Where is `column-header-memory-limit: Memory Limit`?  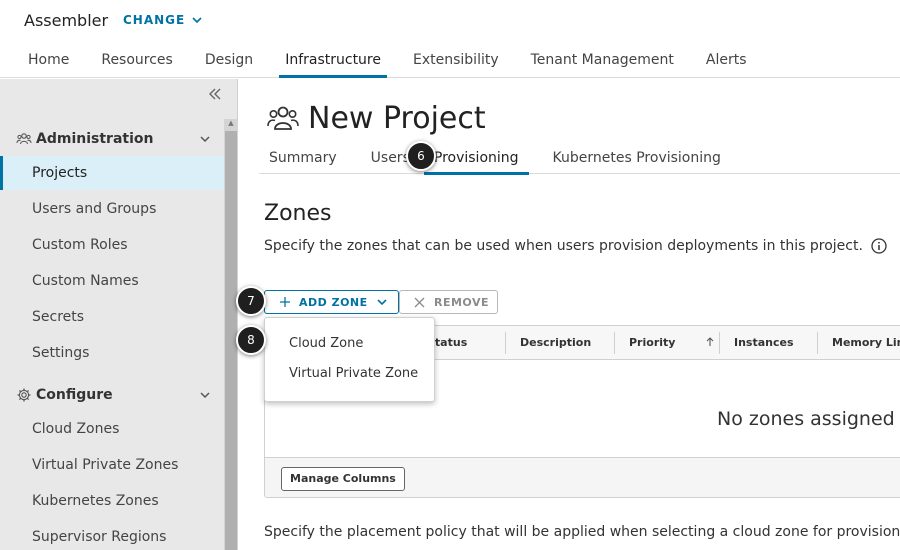
column-header-memory-limit: Memory Limit is located at coordinates (858, 343).